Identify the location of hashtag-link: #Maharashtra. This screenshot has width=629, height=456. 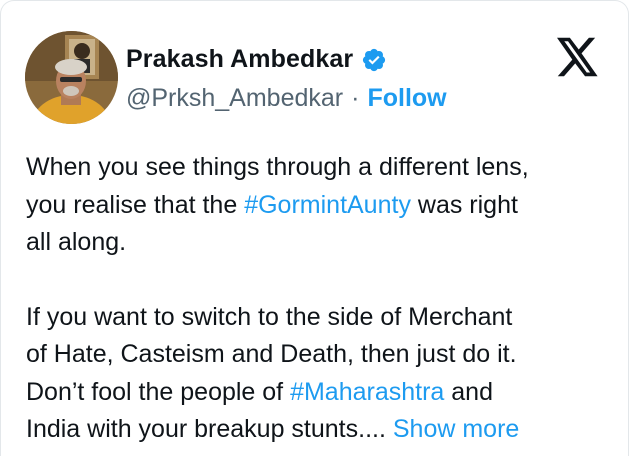
(367, 392).